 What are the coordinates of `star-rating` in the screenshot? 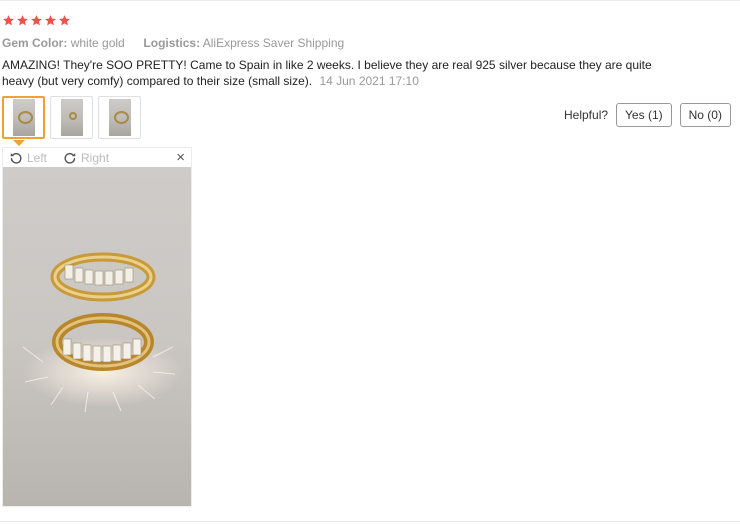 It's located at (36, 20).